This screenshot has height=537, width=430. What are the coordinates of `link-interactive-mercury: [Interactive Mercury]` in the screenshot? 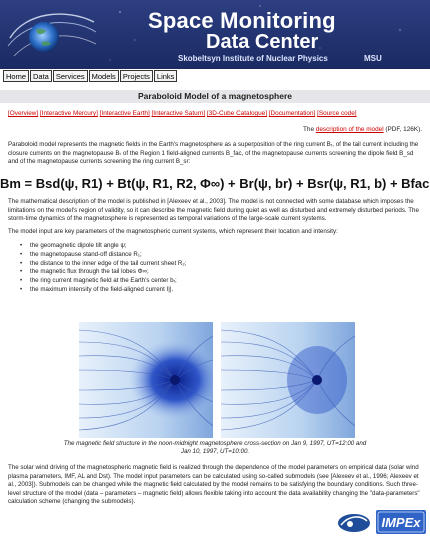 It's located at (69, 113).